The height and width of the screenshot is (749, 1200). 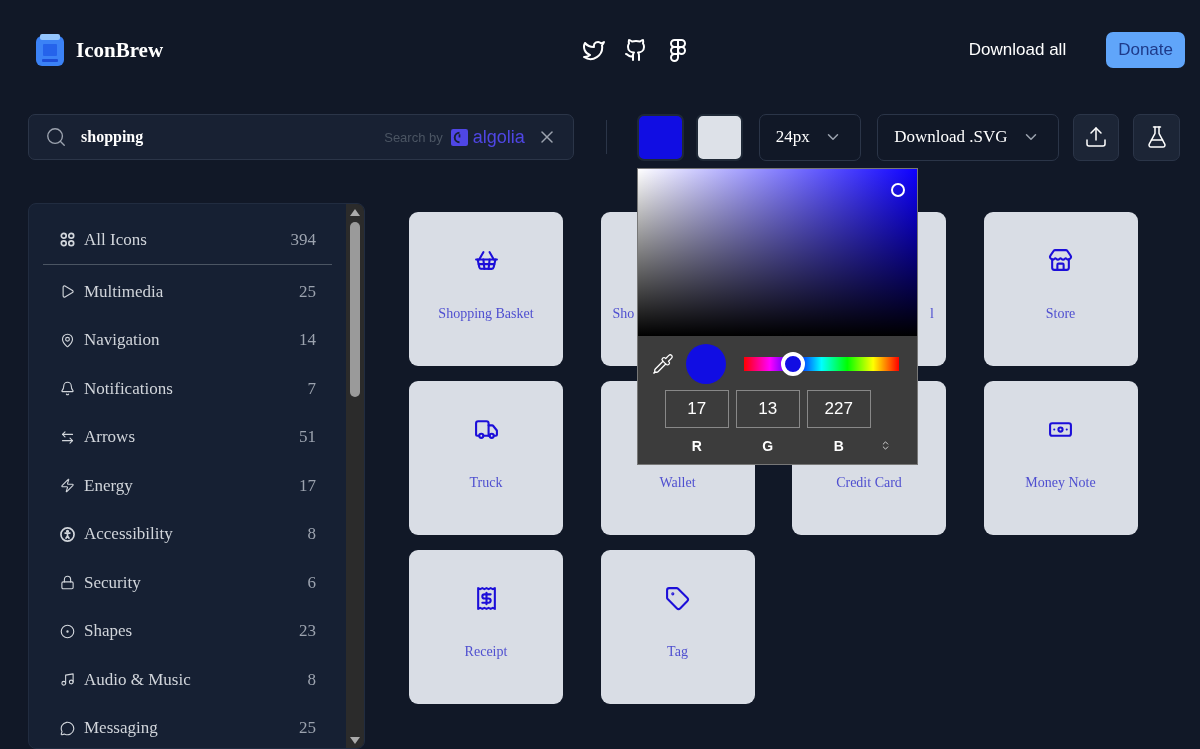 I want to click on brand-name: IconBrew, so click(x=120, y=50).